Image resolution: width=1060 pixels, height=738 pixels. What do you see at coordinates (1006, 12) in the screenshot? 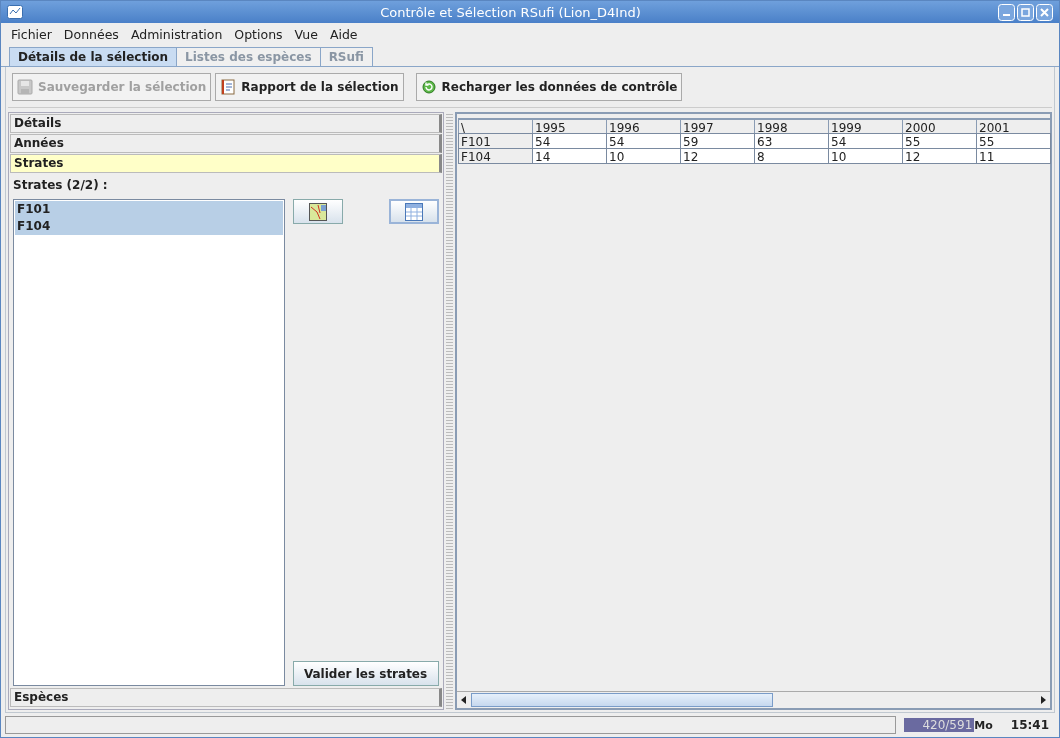
I see `minimize-icon` at bounding box center [1006, 12].